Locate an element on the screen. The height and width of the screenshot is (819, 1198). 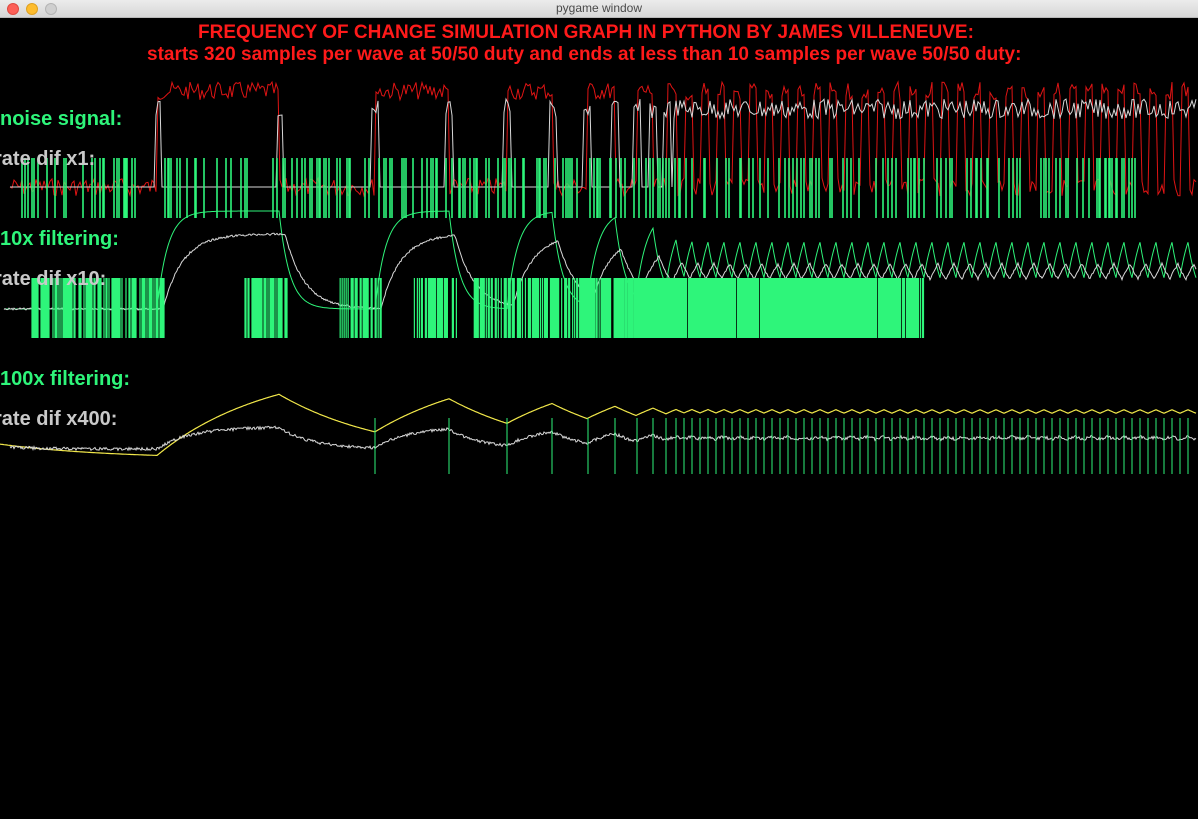
window-title: pygame window is located at coordinates (599, 8).